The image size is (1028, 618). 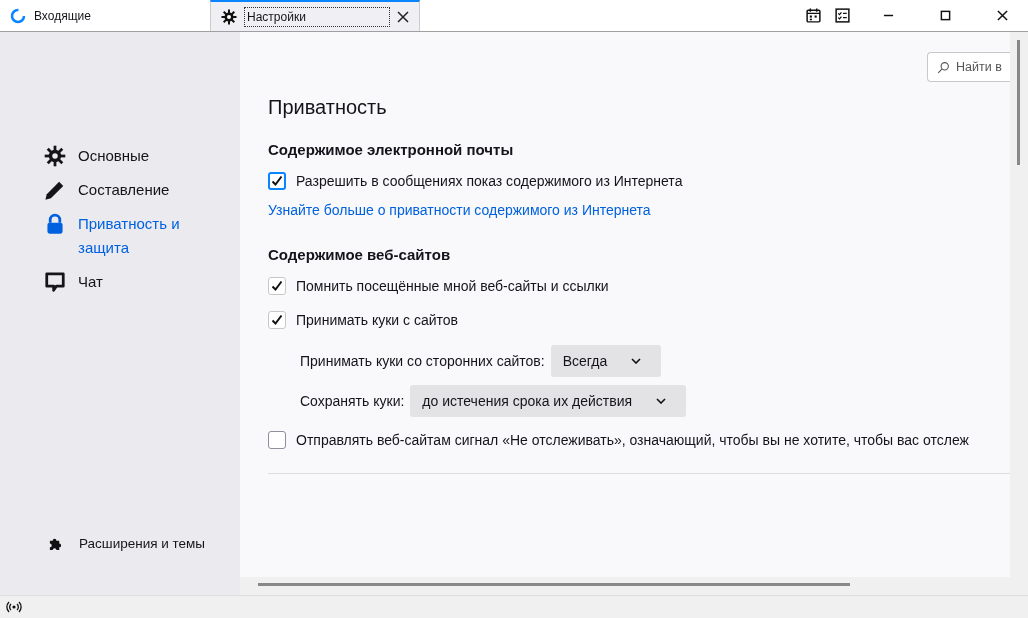 I want to click on search-field: Найти в, so click(x=968, y=67).